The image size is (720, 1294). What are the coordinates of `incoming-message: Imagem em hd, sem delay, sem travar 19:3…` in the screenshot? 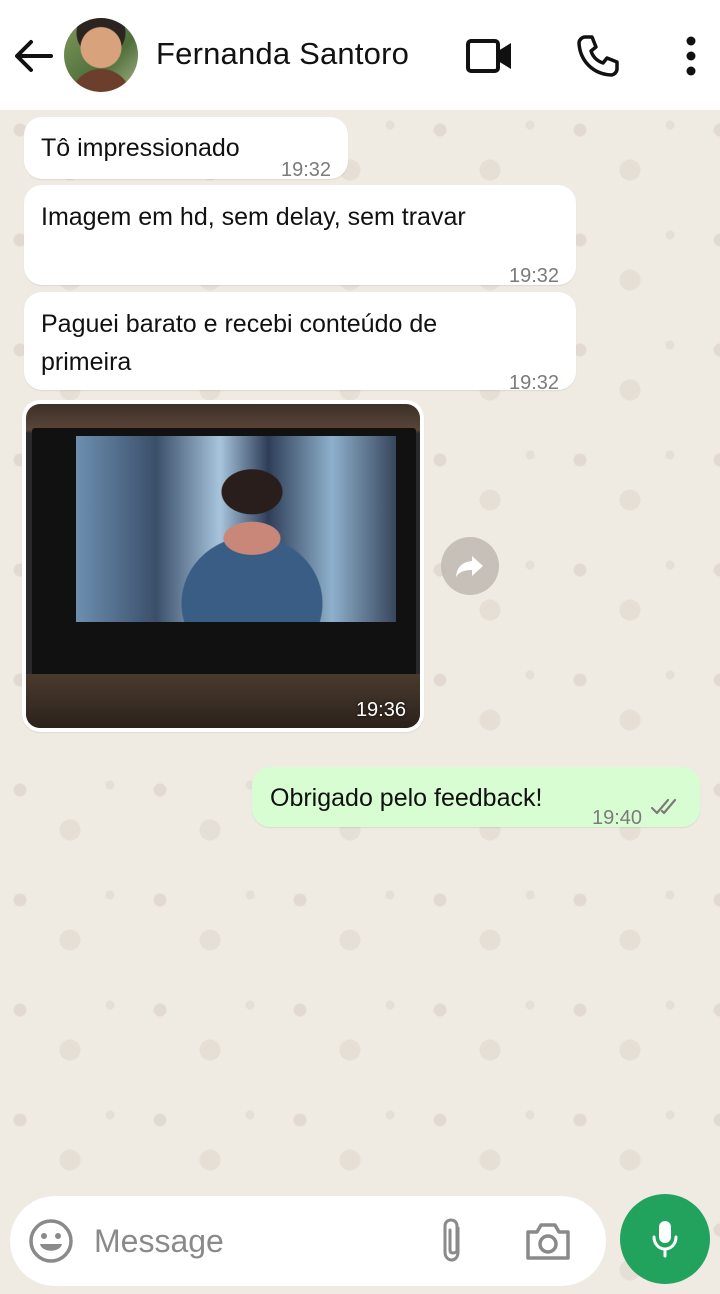 It's located at (300, 236).